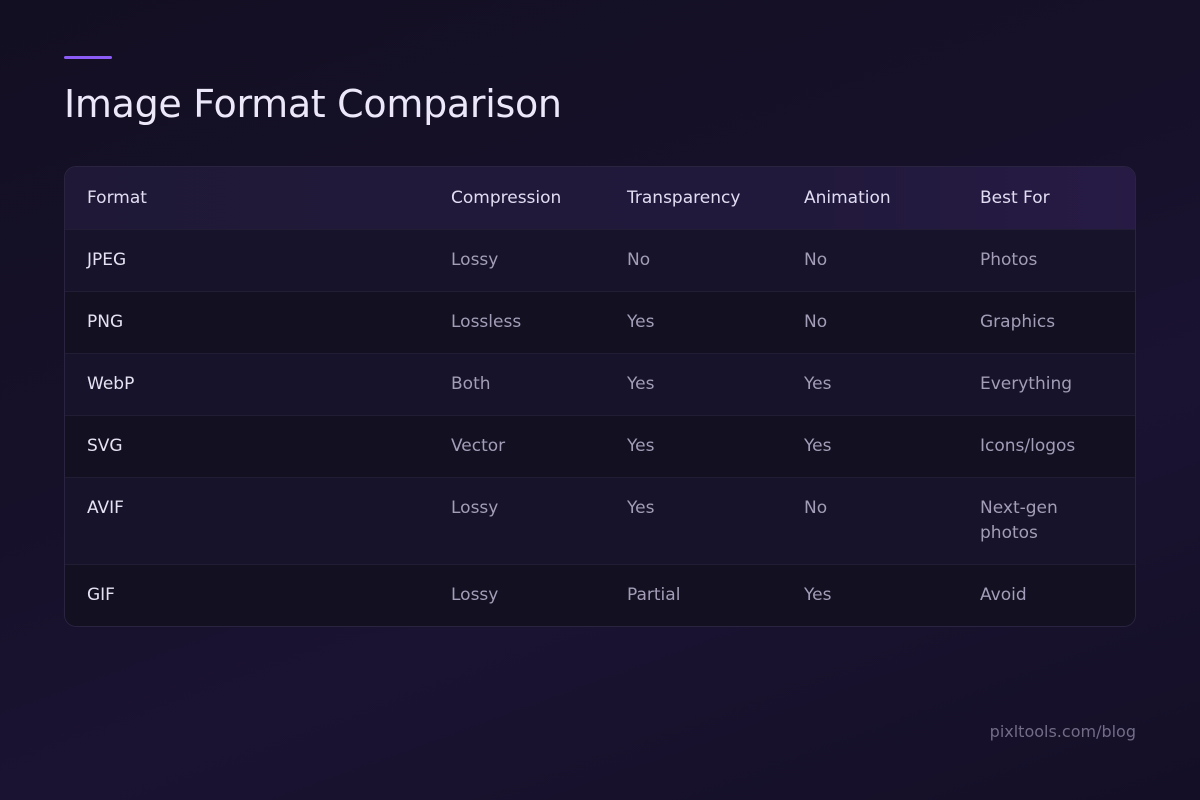  I want to click on cell-best-for: Photos, so click(1046, 260).